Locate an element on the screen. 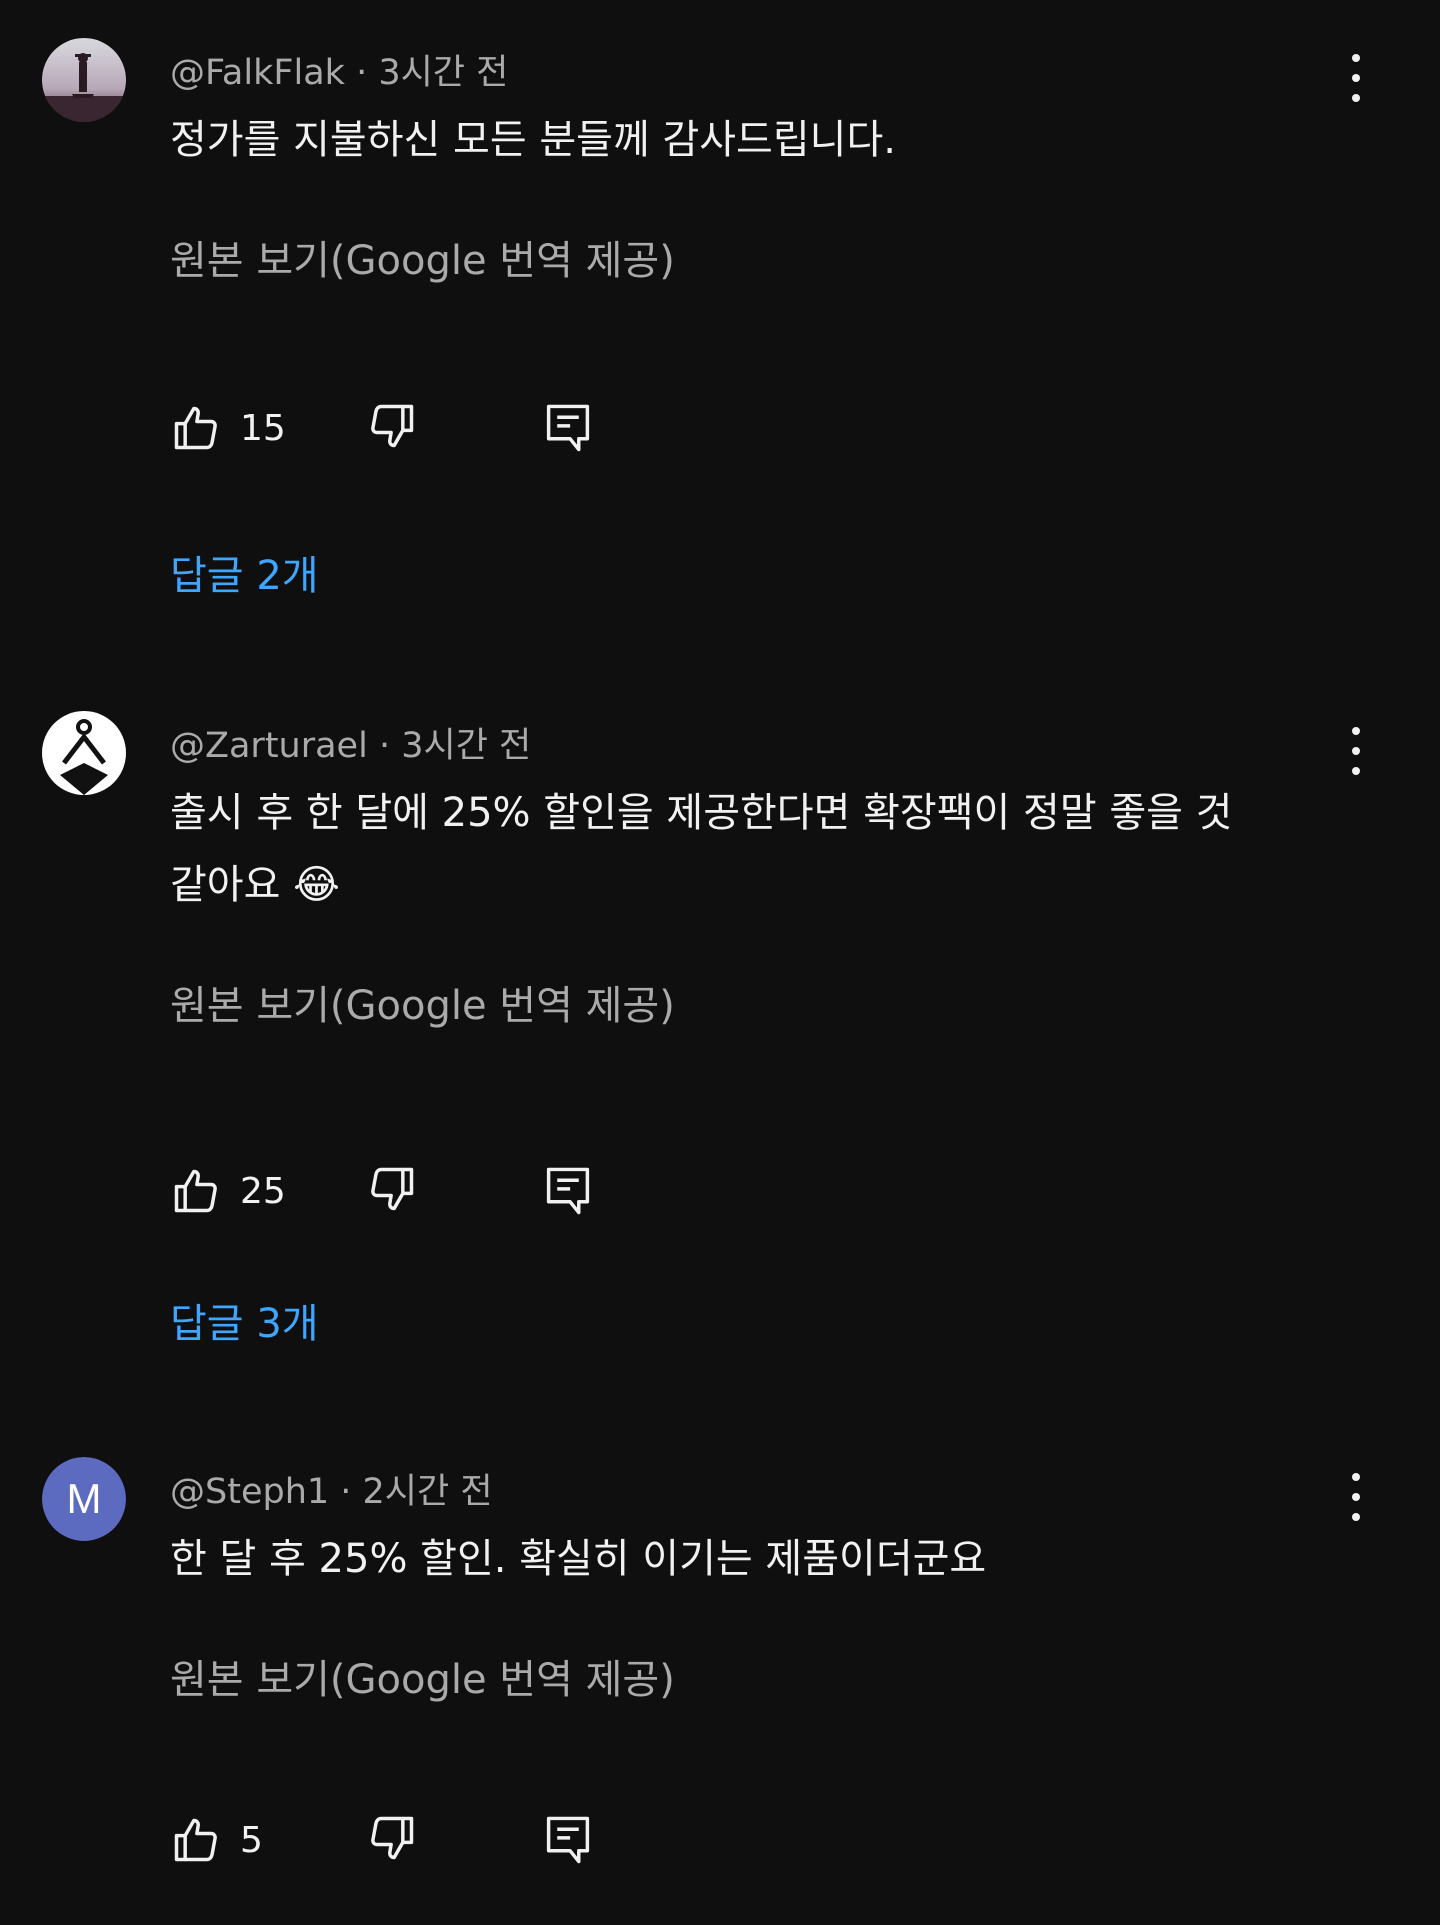 The height and width of the screenshot is (1925, 1440). view-replies-link: 답글 2개 is located at coordinates (244, 572).